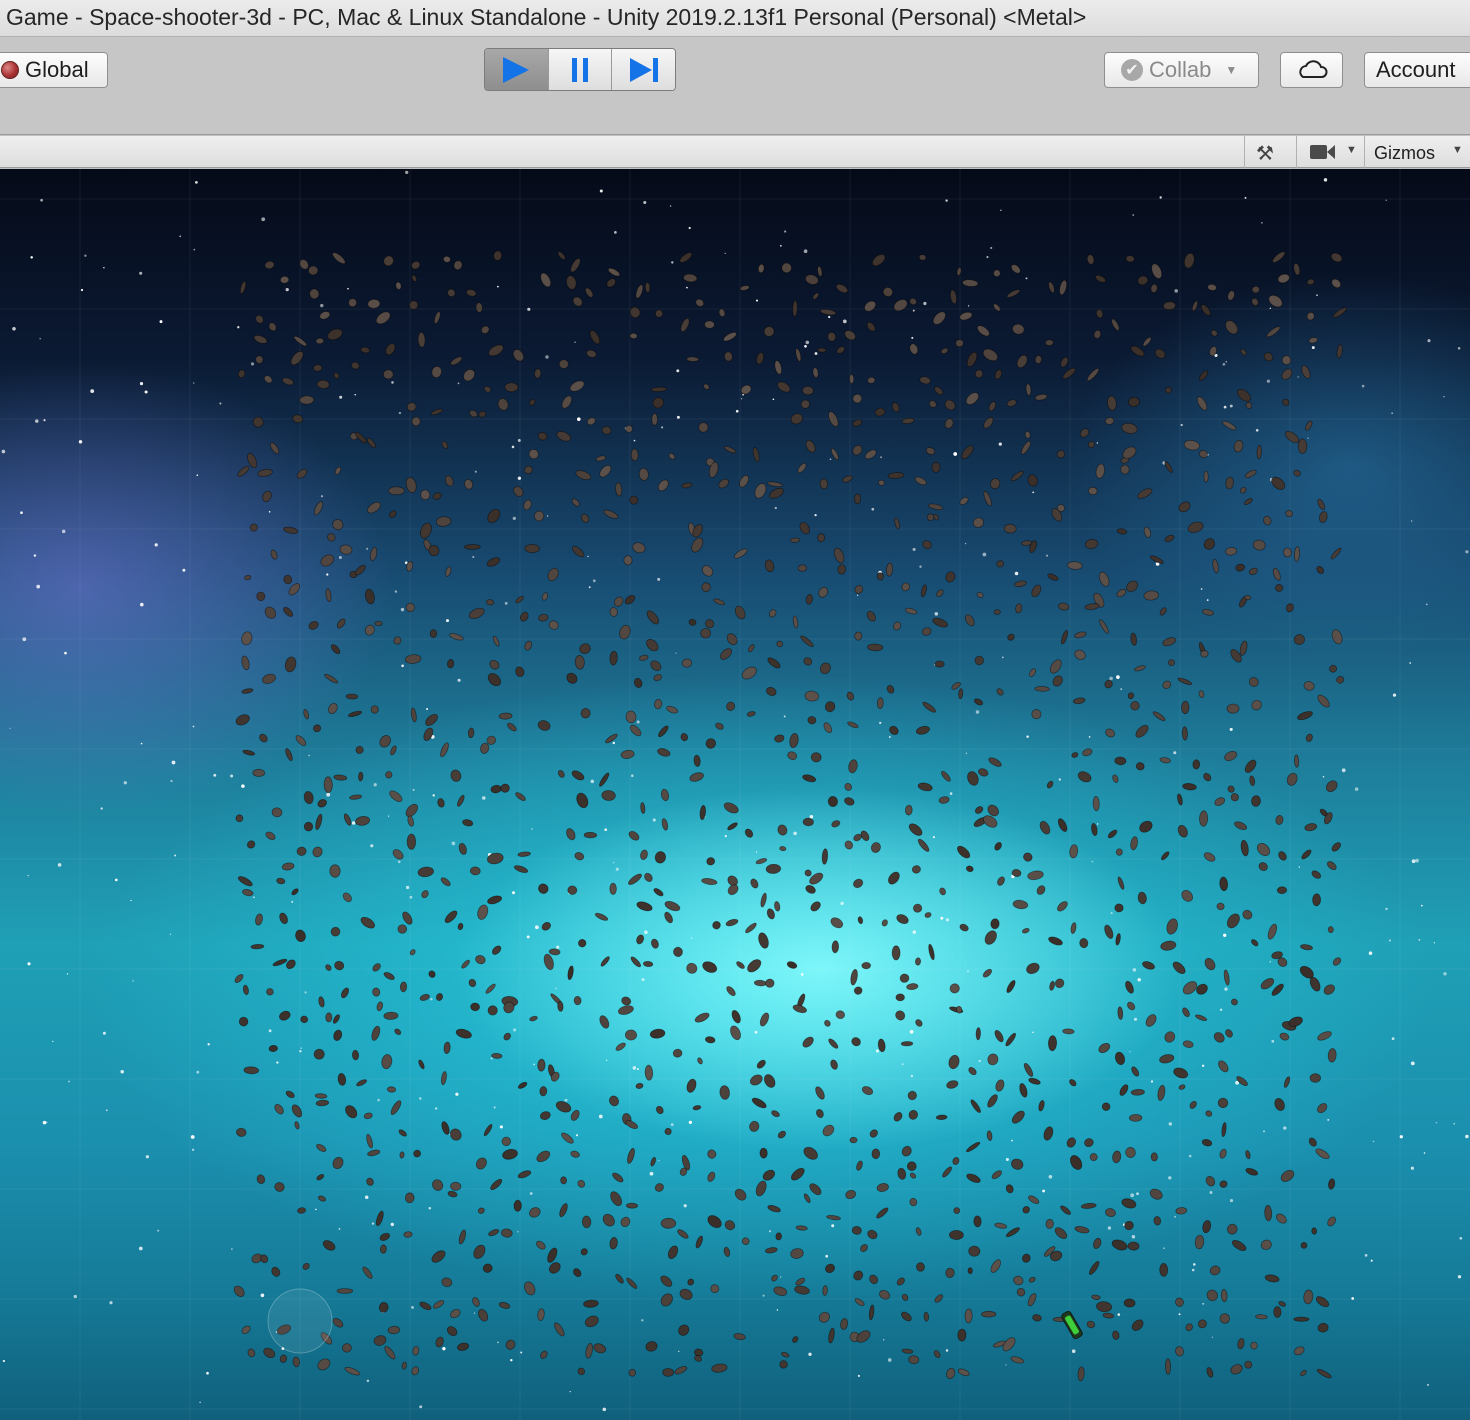 This screenshot has height=1420, width=1470. Describe the element at coordinates (580, 69) in the screenshot. I see `pause-button` at that location.